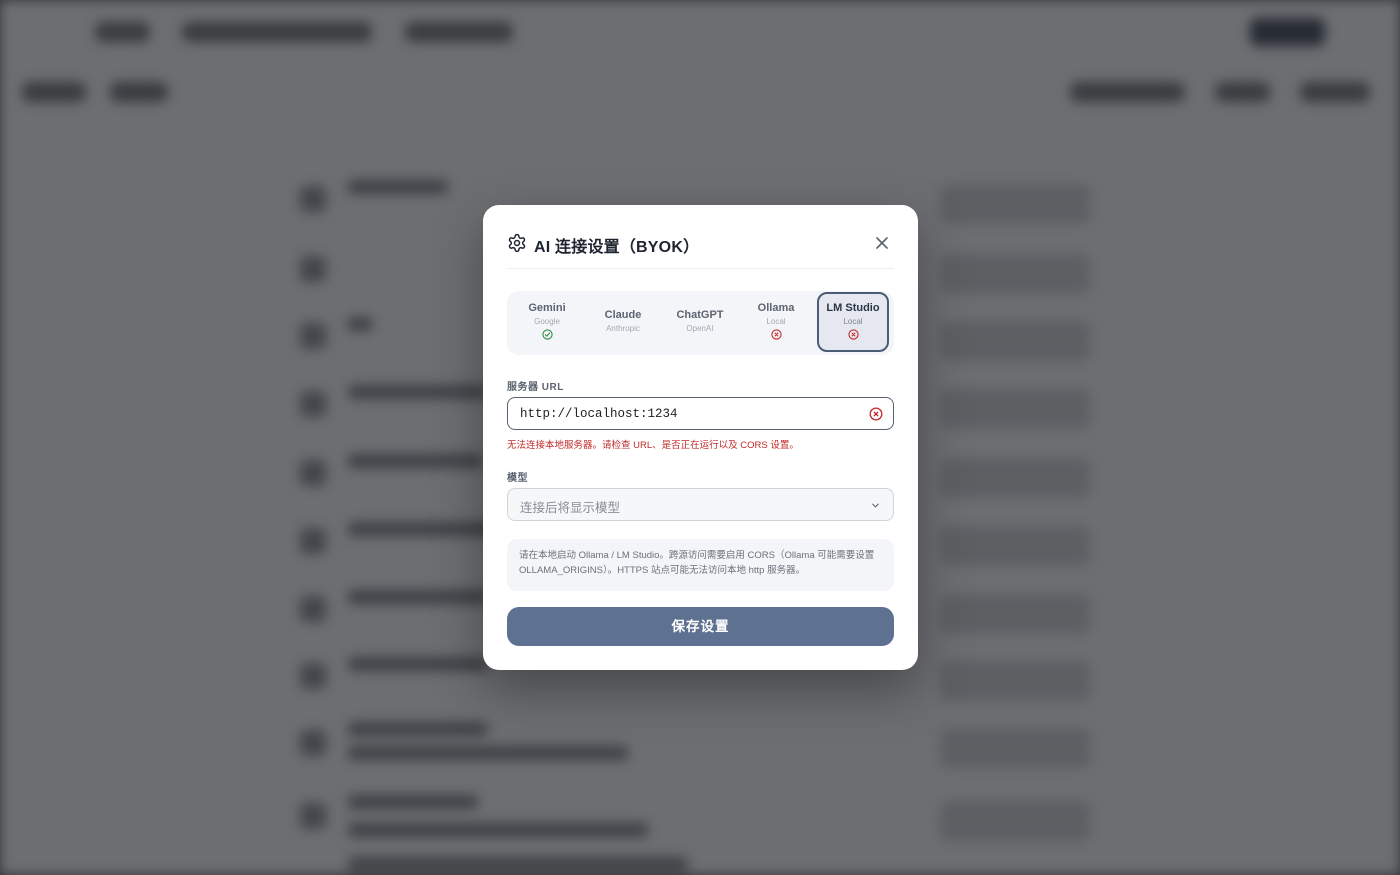  Describe the element at coordinates (700, 328) in the screenshot. I see `provider-vendor: OpenAI` at that location.